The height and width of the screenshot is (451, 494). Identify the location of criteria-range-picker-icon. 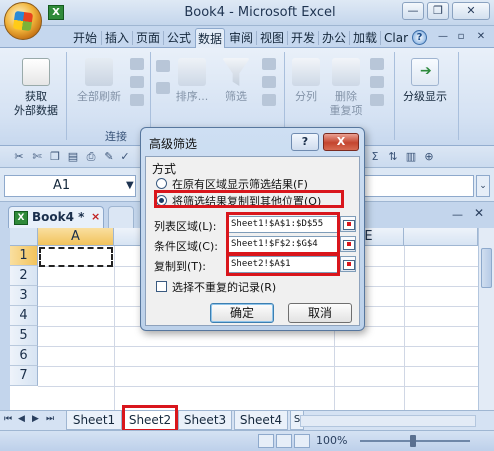
(348, 244).